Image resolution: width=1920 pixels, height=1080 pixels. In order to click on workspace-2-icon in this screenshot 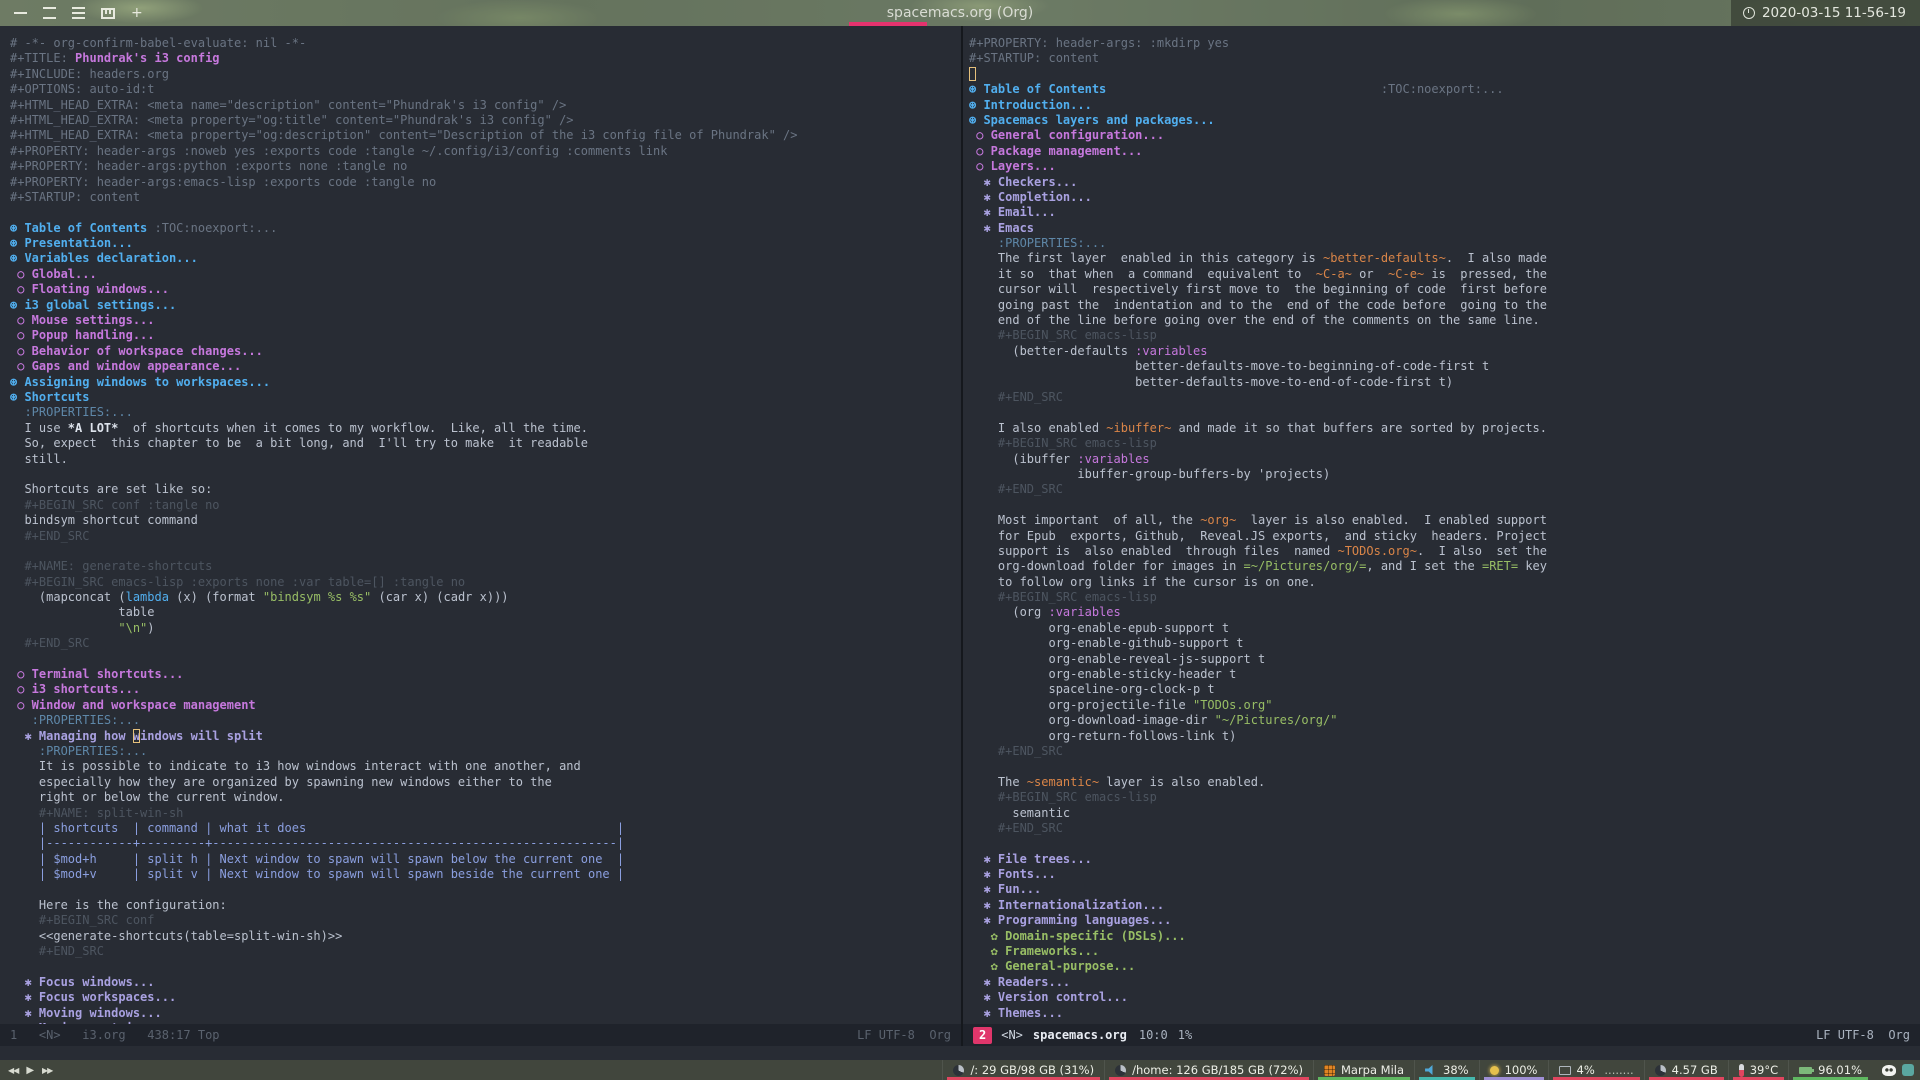, I will do `click(49, 13)`.